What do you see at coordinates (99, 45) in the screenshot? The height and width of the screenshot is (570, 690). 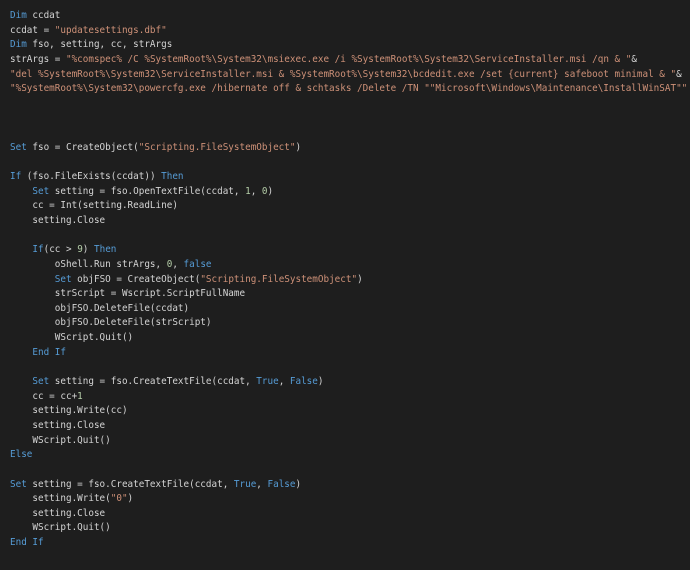 I see `code-text-token: fso, setting, cc, strArgs` at bounding box center [99, 45].